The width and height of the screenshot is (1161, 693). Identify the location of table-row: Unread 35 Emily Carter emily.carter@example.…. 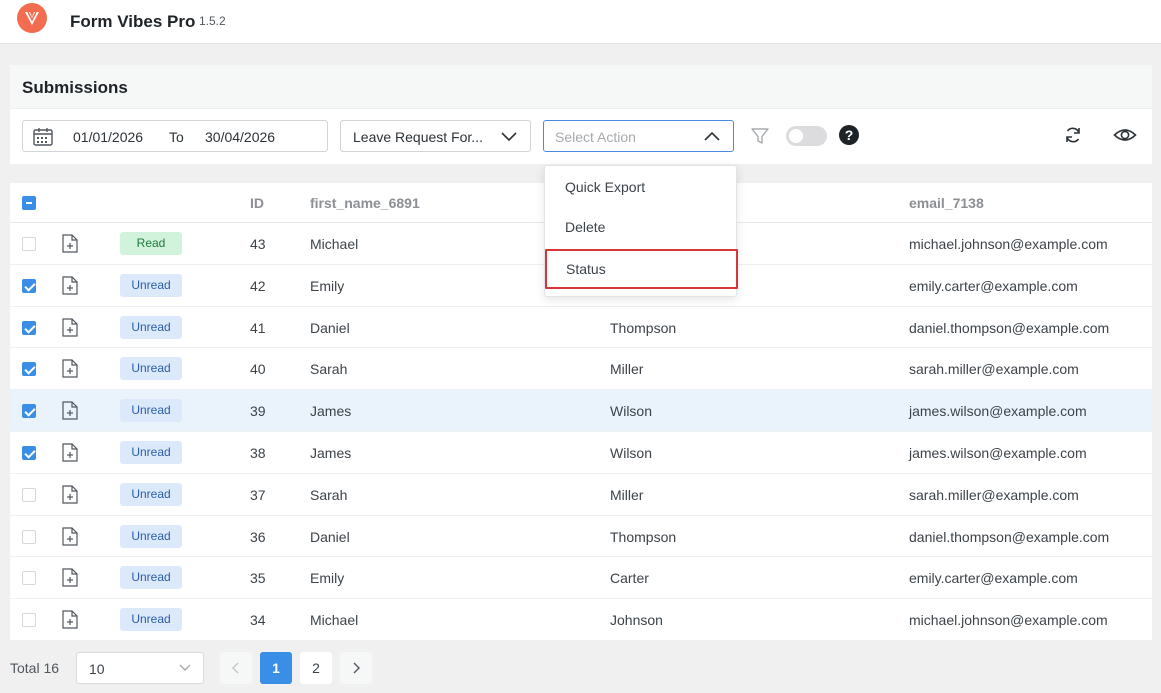
(581, 578).